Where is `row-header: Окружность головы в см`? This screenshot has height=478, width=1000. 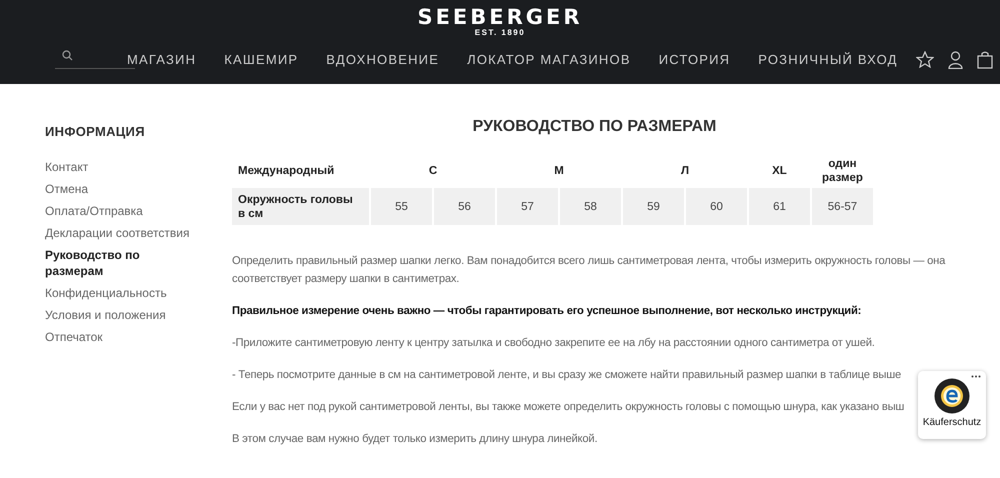 row-header: Окружность головы в см is located at coordinates (300, 206).